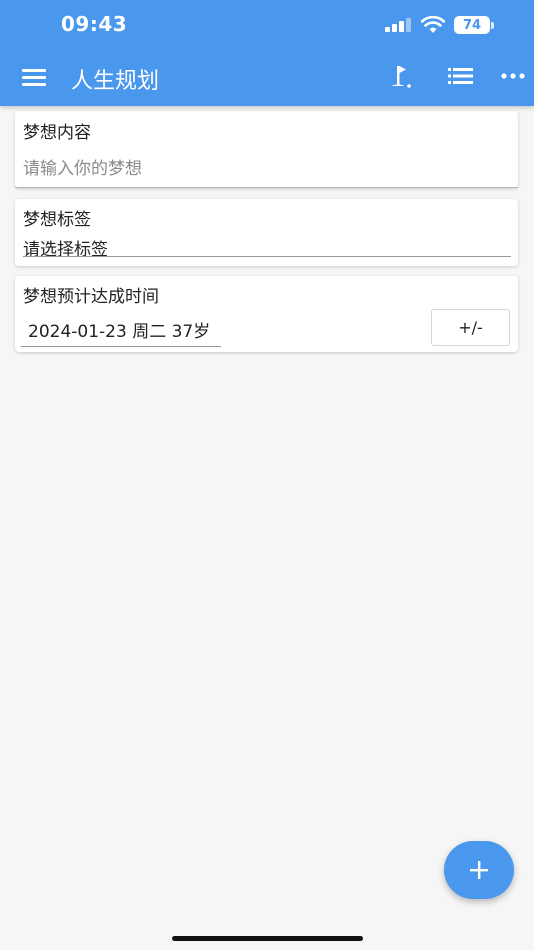 This screenshot has width=534, height=950. What do you see at coordinates (91, 297) in the screenshot?
I see `dream-date-label: 梦想预计达成时间` at bounding box center [91, 297].